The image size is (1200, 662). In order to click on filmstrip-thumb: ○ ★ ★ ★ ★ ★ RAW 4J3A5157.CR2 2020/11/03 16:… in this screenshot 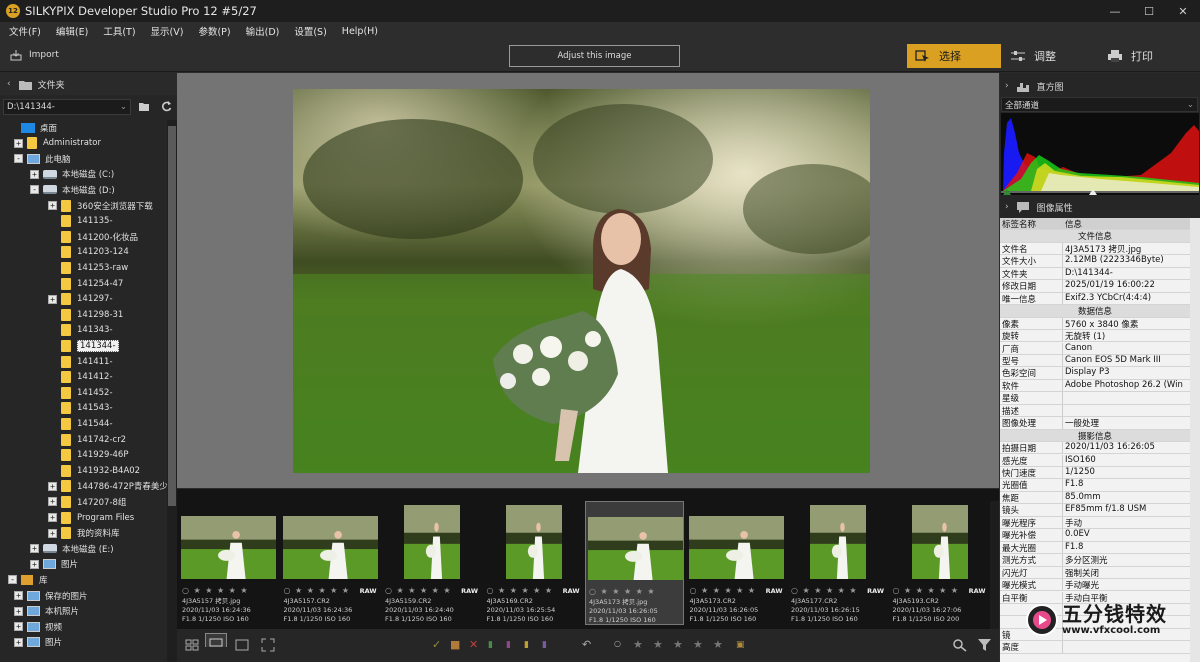, I will do `click(330, 563)`.